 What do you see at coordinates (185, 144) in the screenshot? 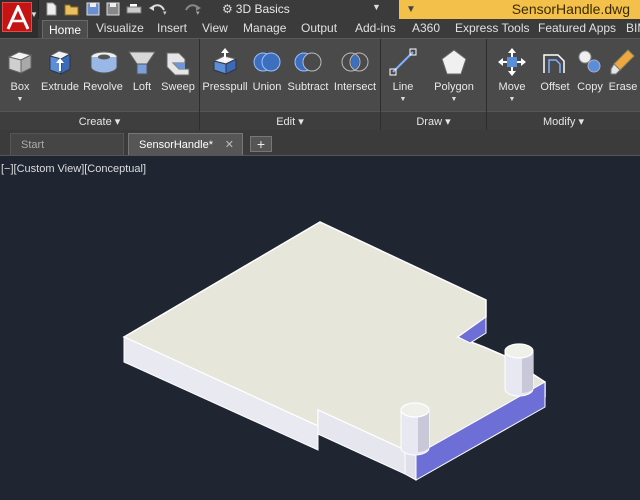
I see `file-tab-document: SensorHandle* ✕` at bounding box center [185, 144].